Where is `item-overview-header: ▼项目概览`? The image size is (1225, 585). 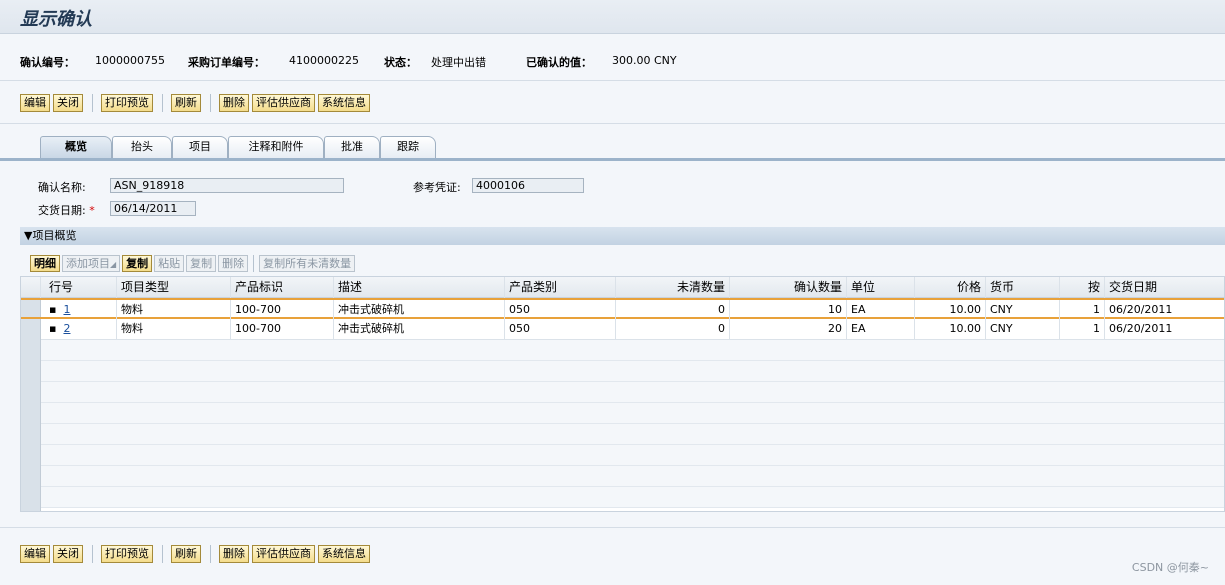 item-overview-header: ▼项目概览 is located at coordinates (622, 236).